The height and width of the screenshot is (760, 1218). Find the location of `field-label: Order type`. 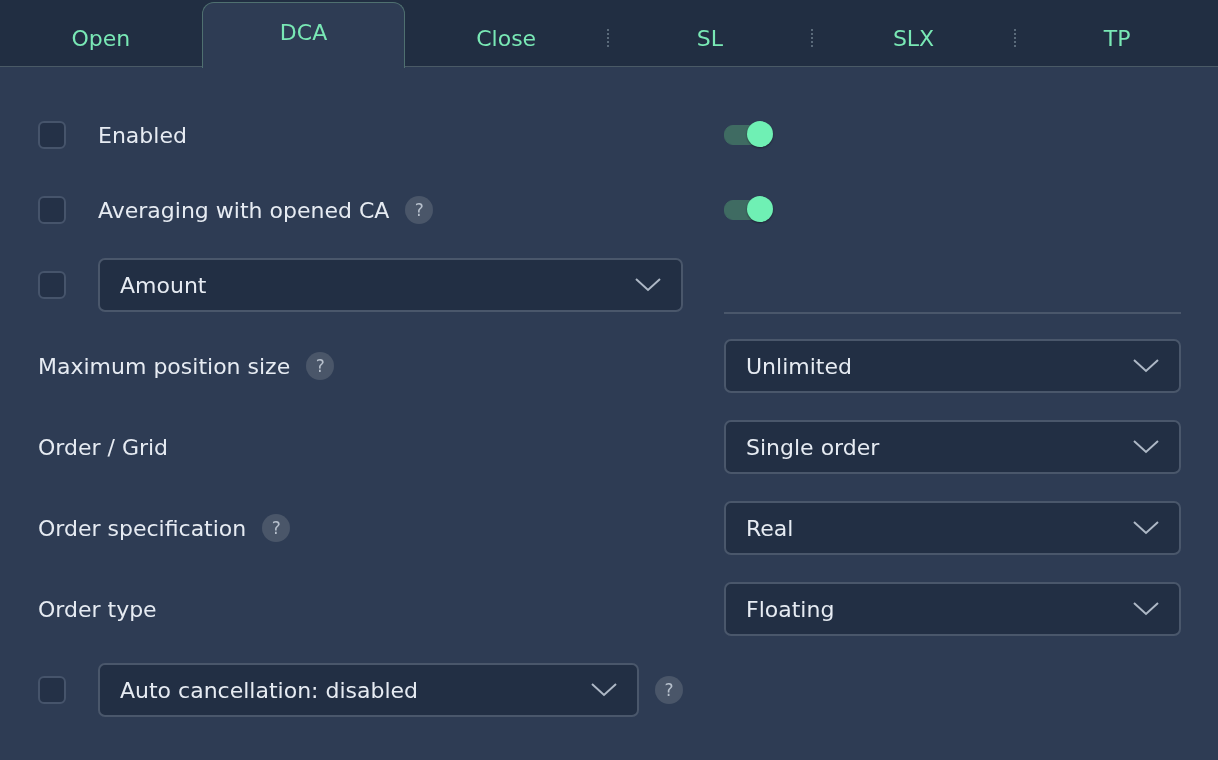

field-label: Order type is located at coordinates (97, 609).